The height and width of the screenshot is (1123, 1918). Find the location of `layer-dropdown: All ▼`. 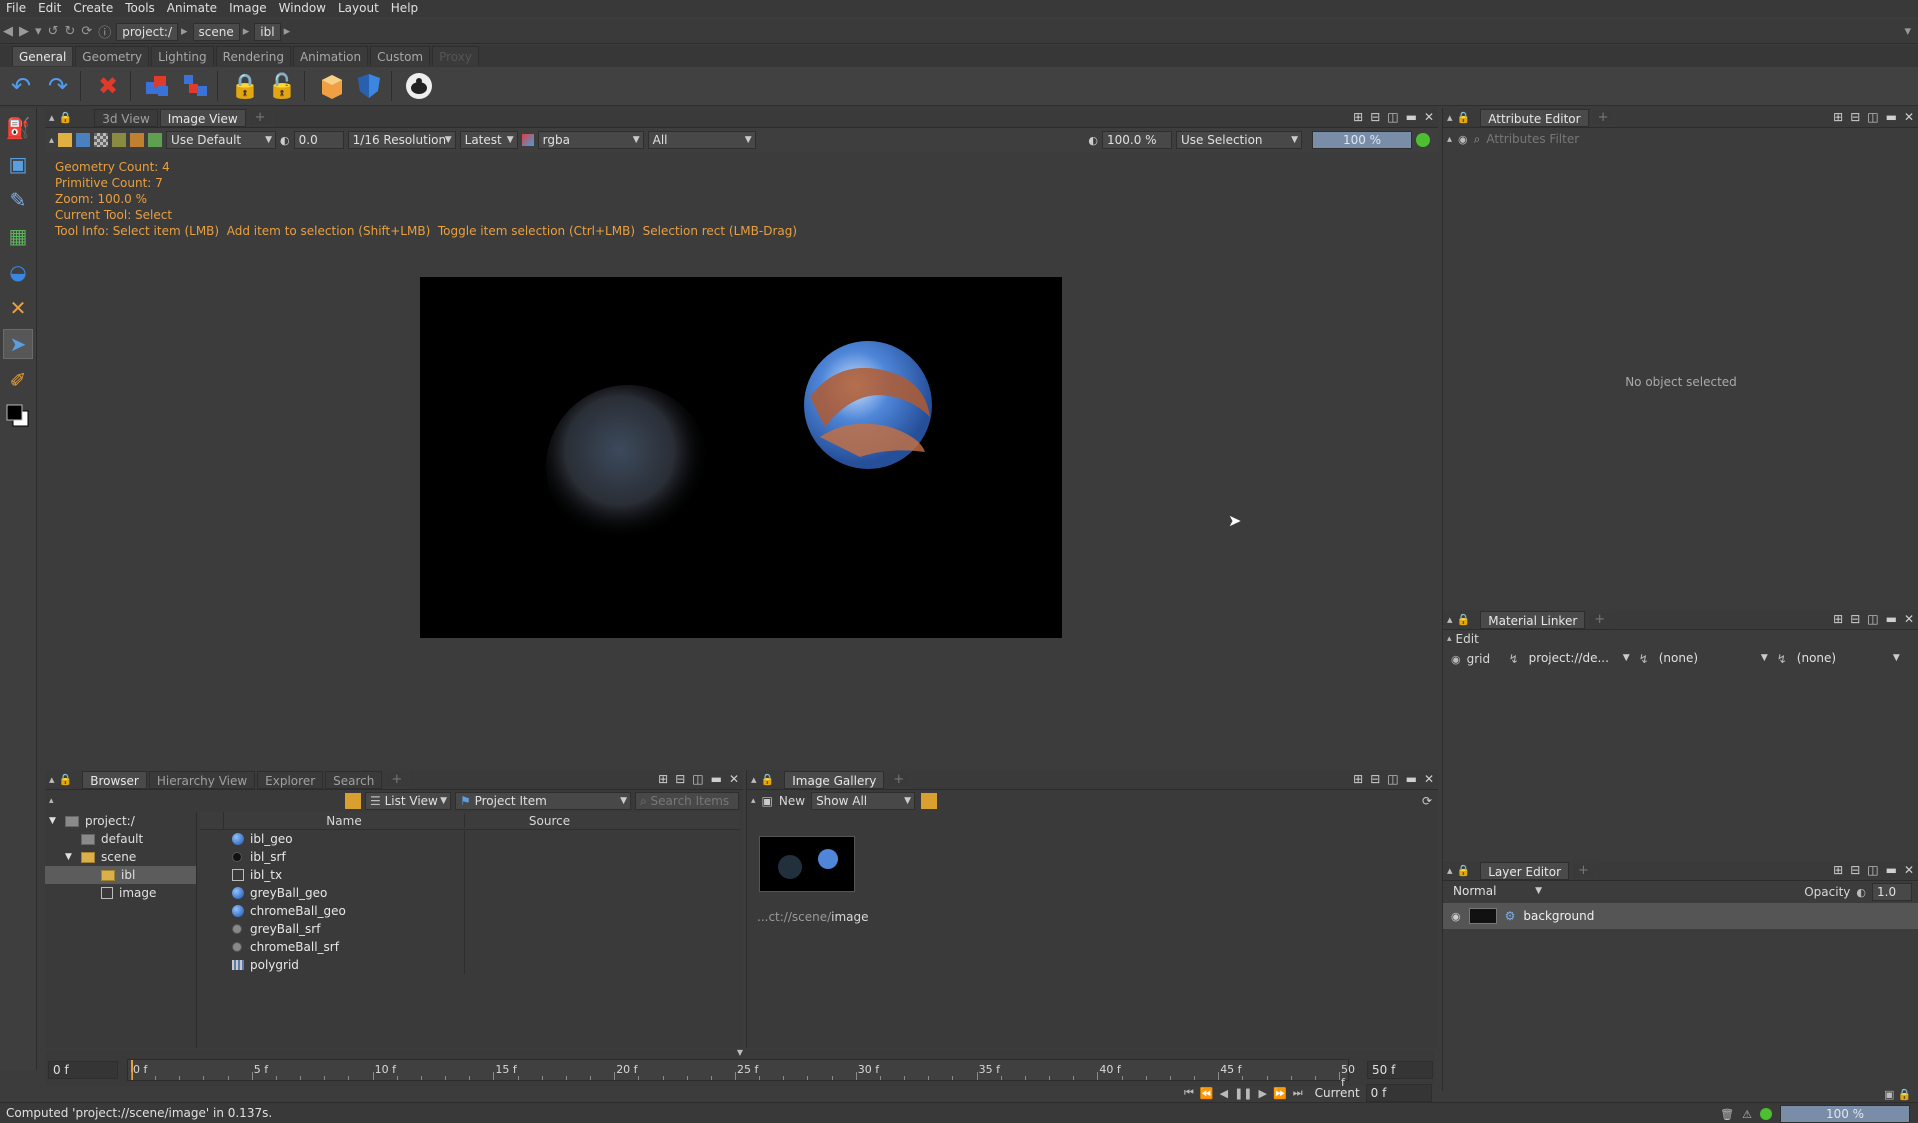

layer-dropdown: All ▼ is located at coordinates (701, 140).